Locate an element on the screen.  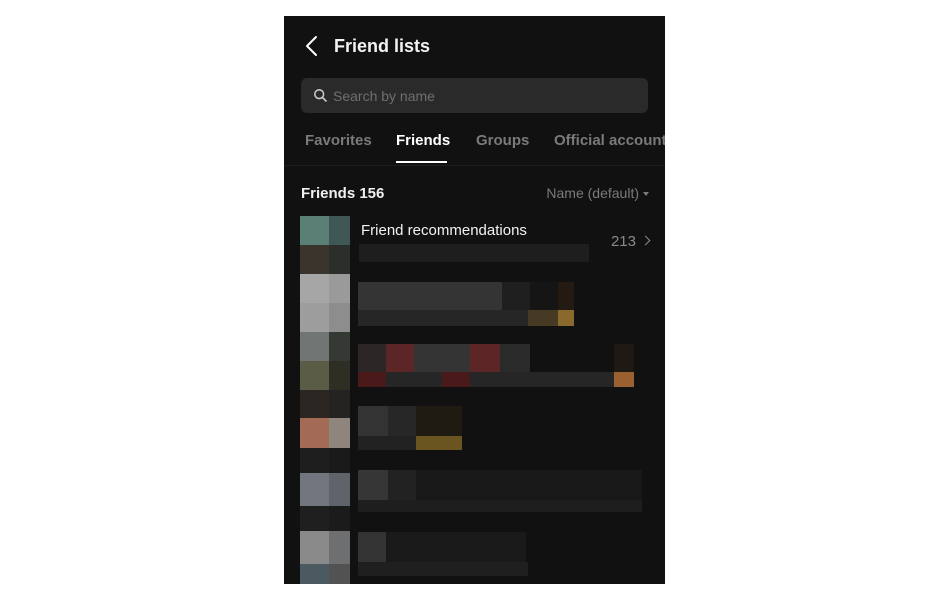
friend-recommendations-label: Friend recommendations is located at coordinates (444, 230).